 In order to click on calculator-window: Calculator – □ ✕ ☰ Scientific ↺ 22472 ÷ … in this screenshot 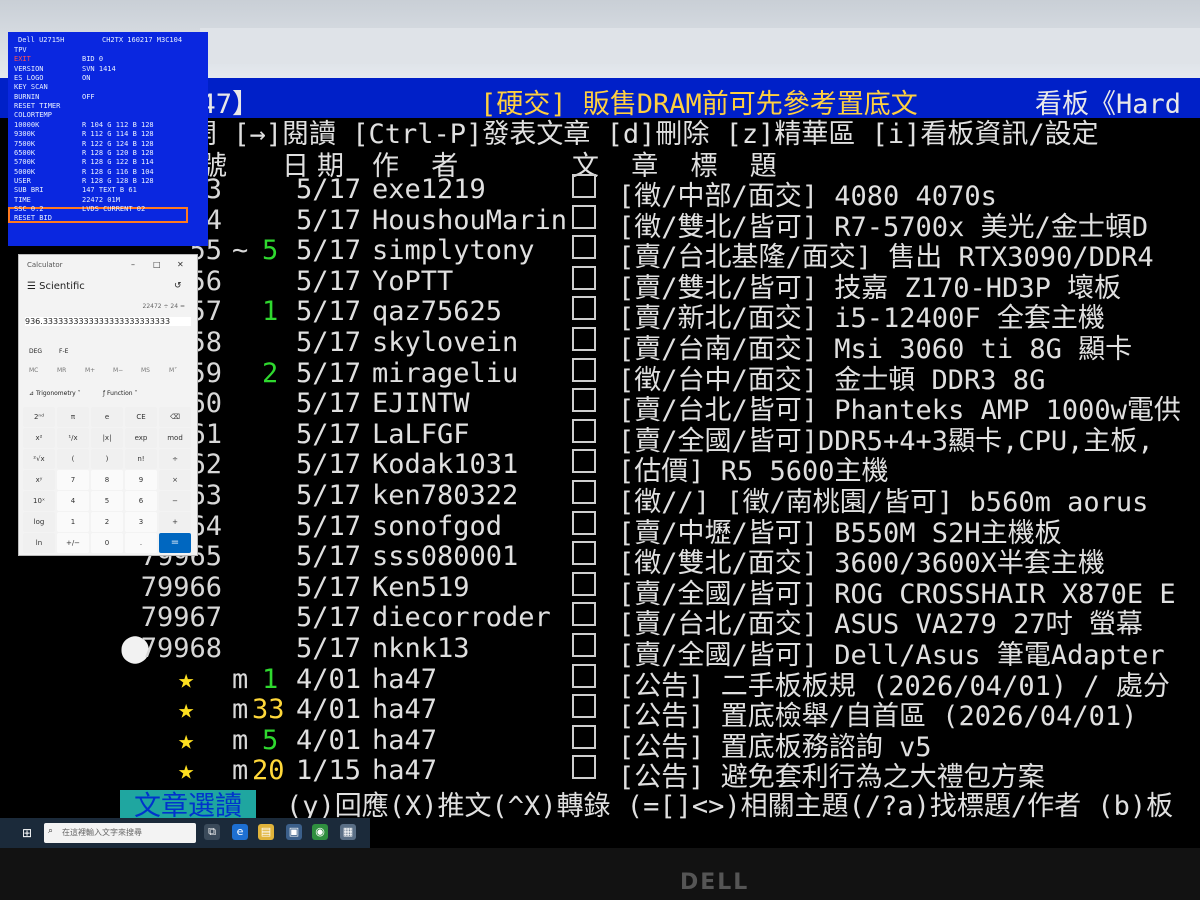, I will do `click(108, 405)`.